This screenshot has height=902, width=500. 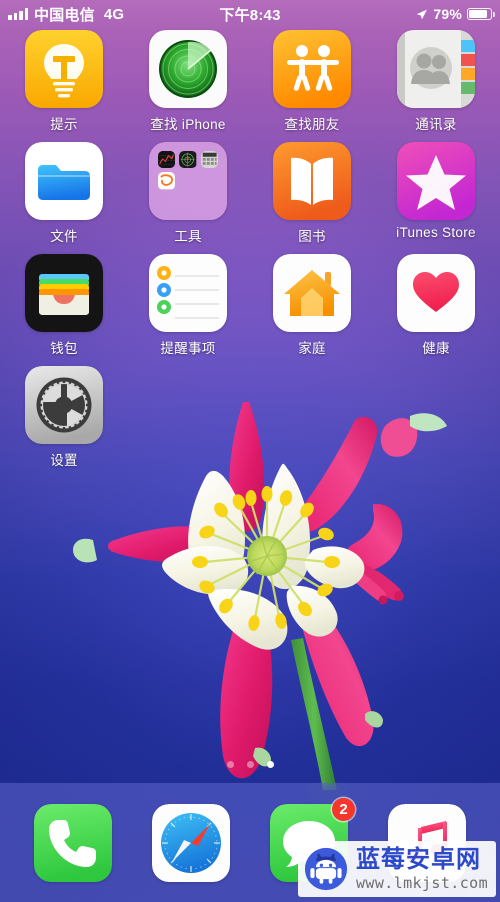 What do you see at coordinates (64, 15) in the screenshot?
I see `carrier-name: 中国电信` at bounding box center [64, 15].